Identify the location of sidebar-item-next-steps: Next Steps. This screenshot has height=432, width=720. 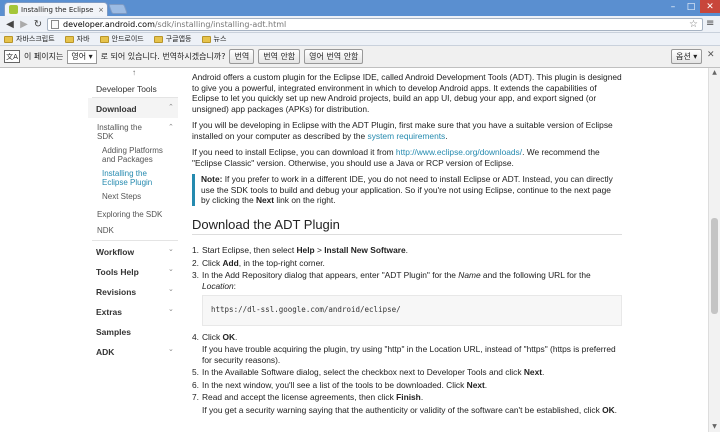
(121, 196).